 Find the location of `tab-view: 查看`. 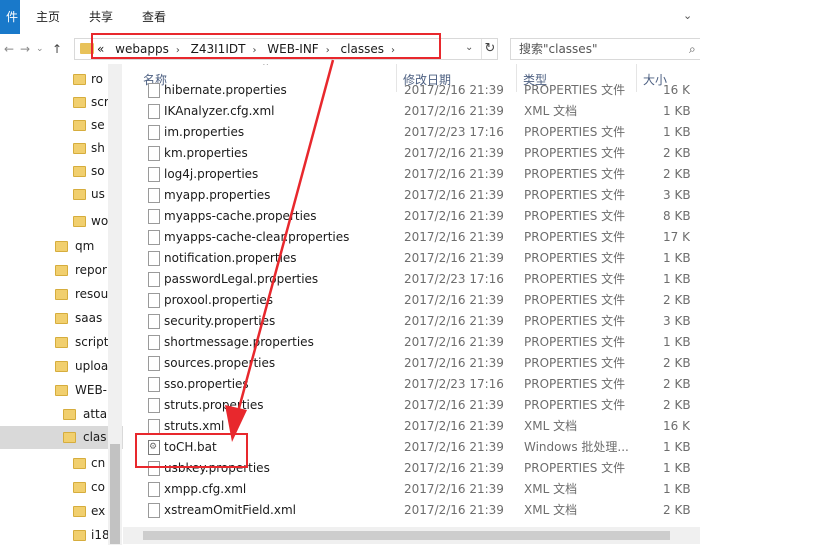

tab-view: 查看 is located at coordinates (154, 17).